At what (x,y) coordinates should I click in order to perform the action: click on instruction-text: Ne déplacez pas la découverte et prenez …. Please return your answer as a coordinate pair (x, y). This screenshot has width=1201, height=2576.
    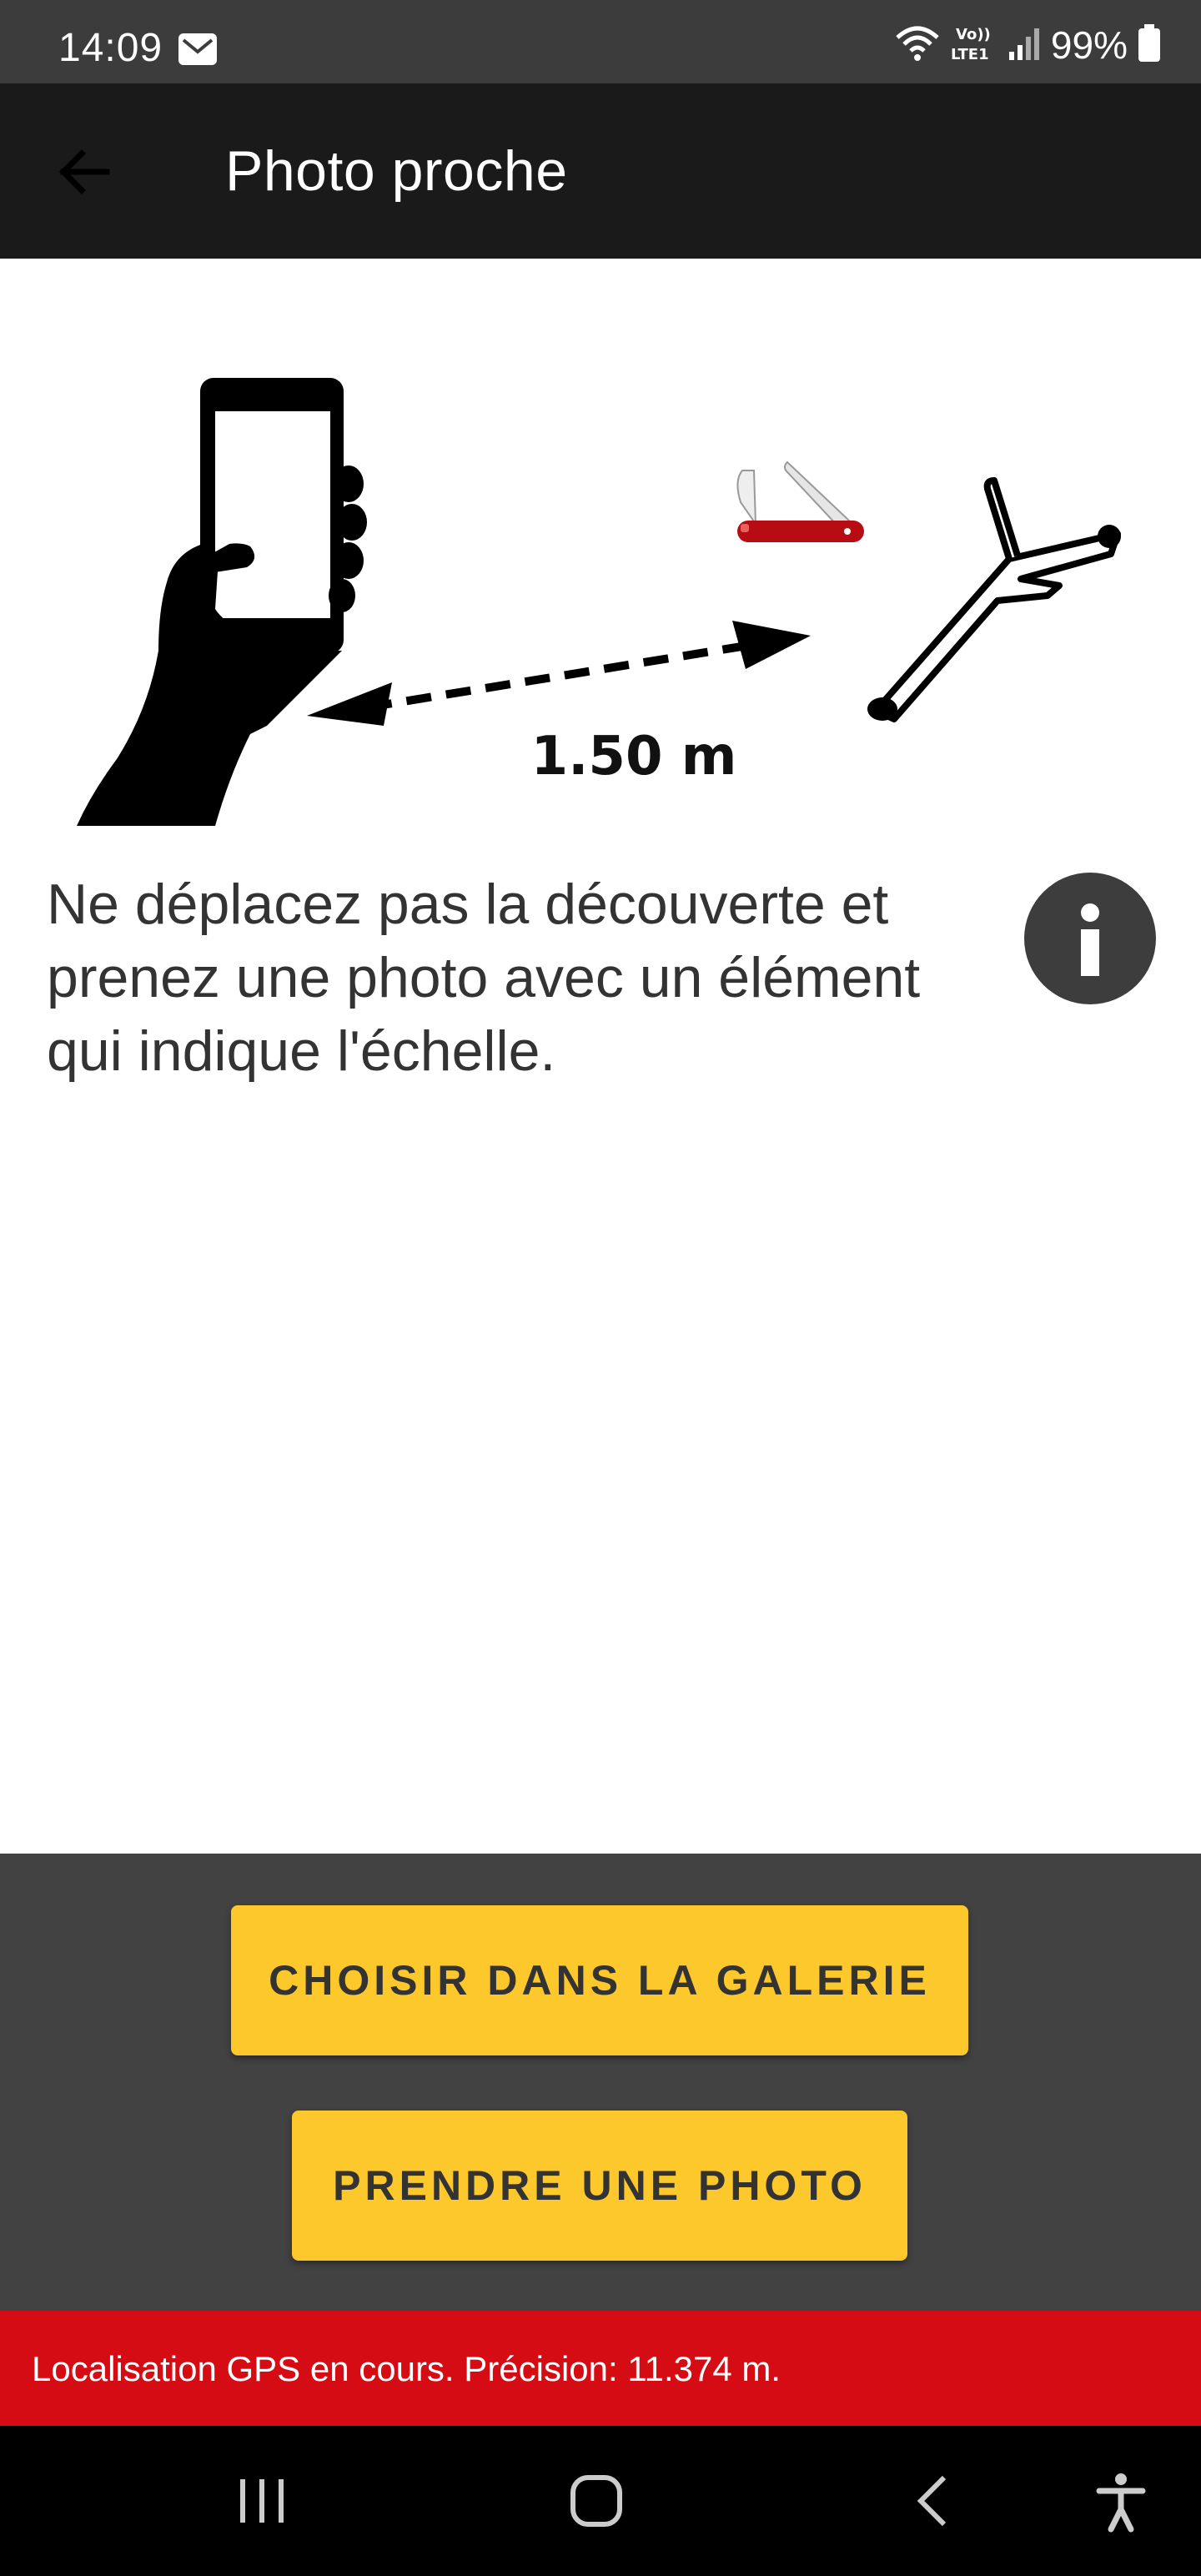
    Looking at the image, I should click on (484, 978).